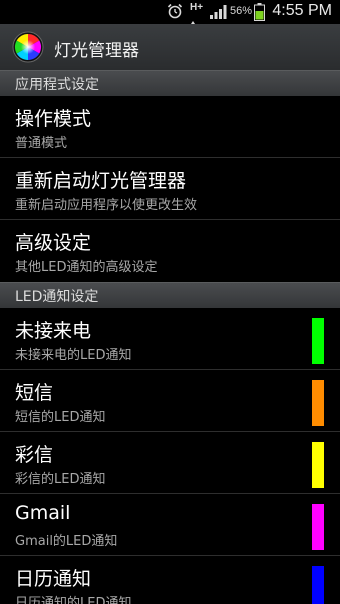  Describe the element at coordinates (96, 51) in the screenshot. I see `app-title: 灯光管理器` at that location.